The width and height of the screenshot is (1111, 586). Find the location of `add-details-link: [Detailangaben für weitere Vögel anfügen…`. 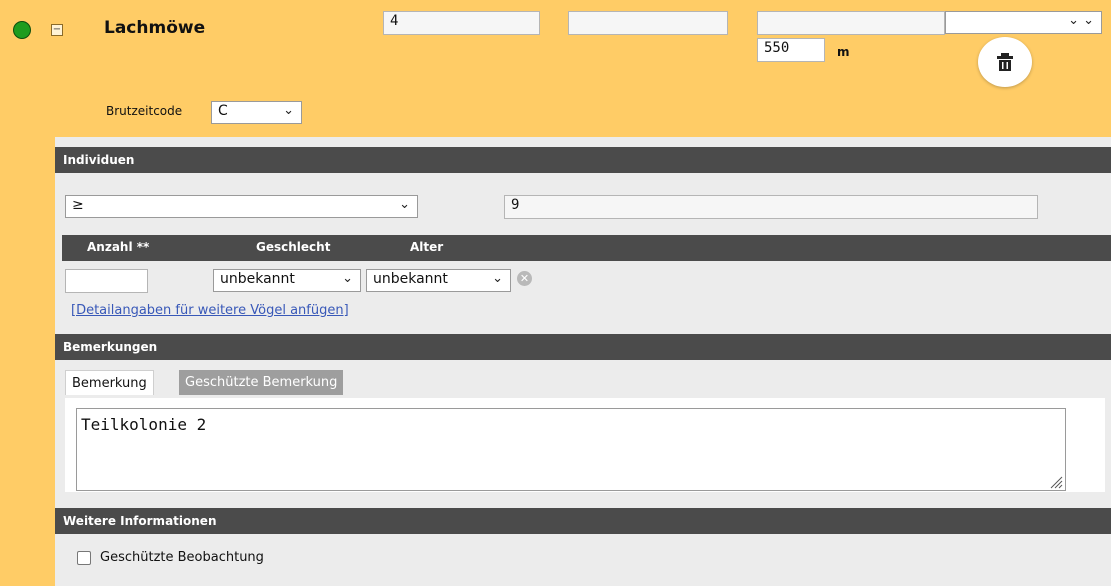

add-details-link: [Detailangaben für weitere Vögel anfügen… is located at coordinates (210, 310).